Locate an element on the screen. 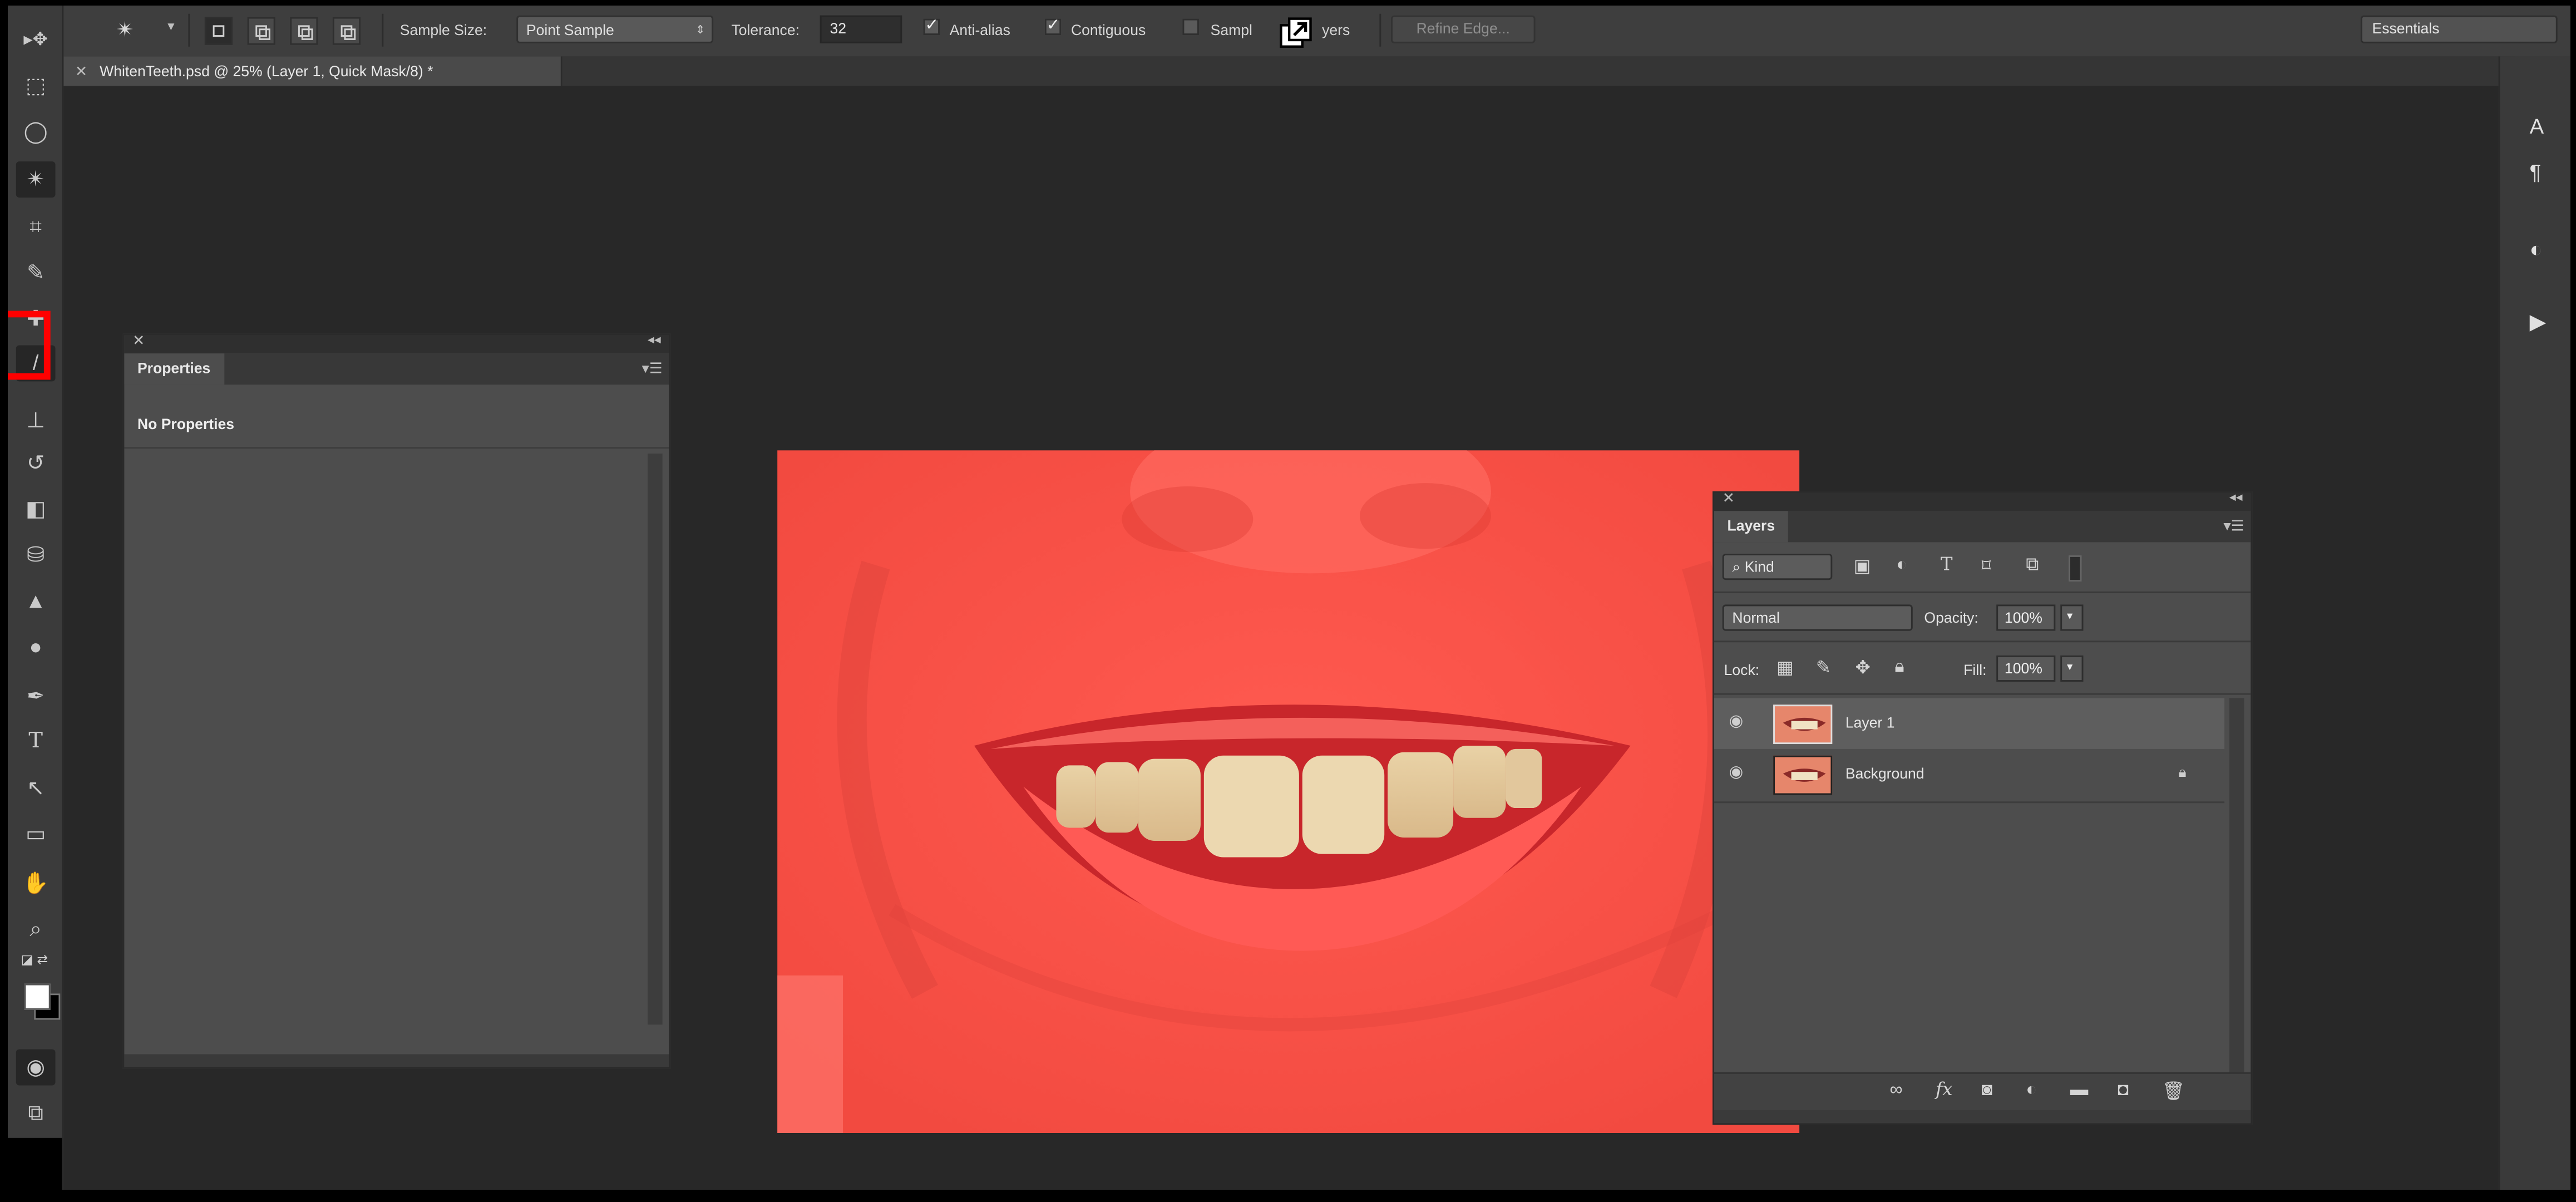 The width and height of the screenshot is (2576, 1202). screen-mode-icon: ⧉ is located at coordinates (36, 1113).